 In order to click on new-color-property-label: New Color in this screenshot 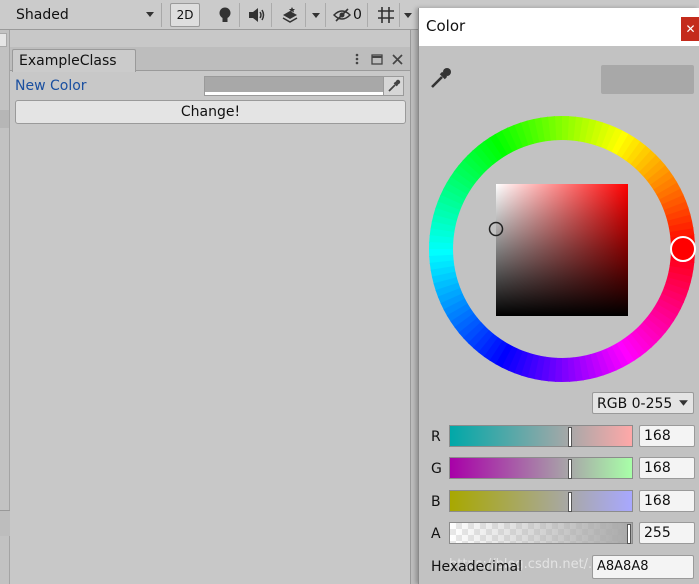, I will do `click(51, 86)`.